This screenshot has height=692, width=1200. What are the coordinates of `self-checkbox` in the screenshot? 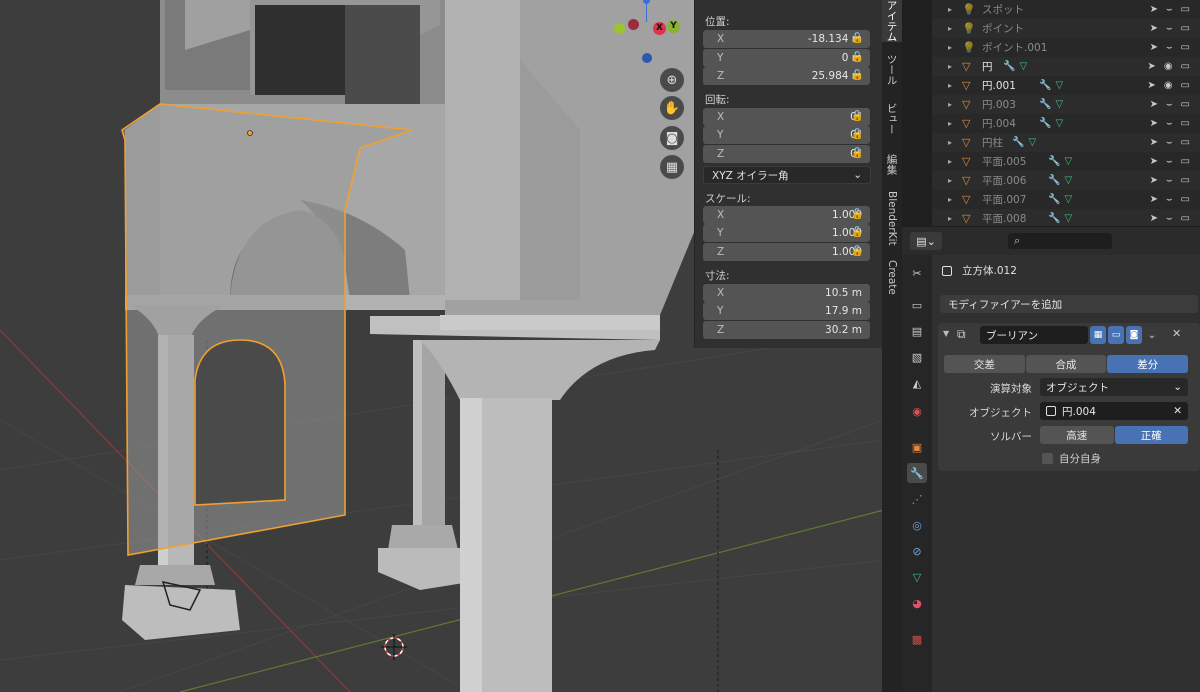 It's located at (1047, 458).